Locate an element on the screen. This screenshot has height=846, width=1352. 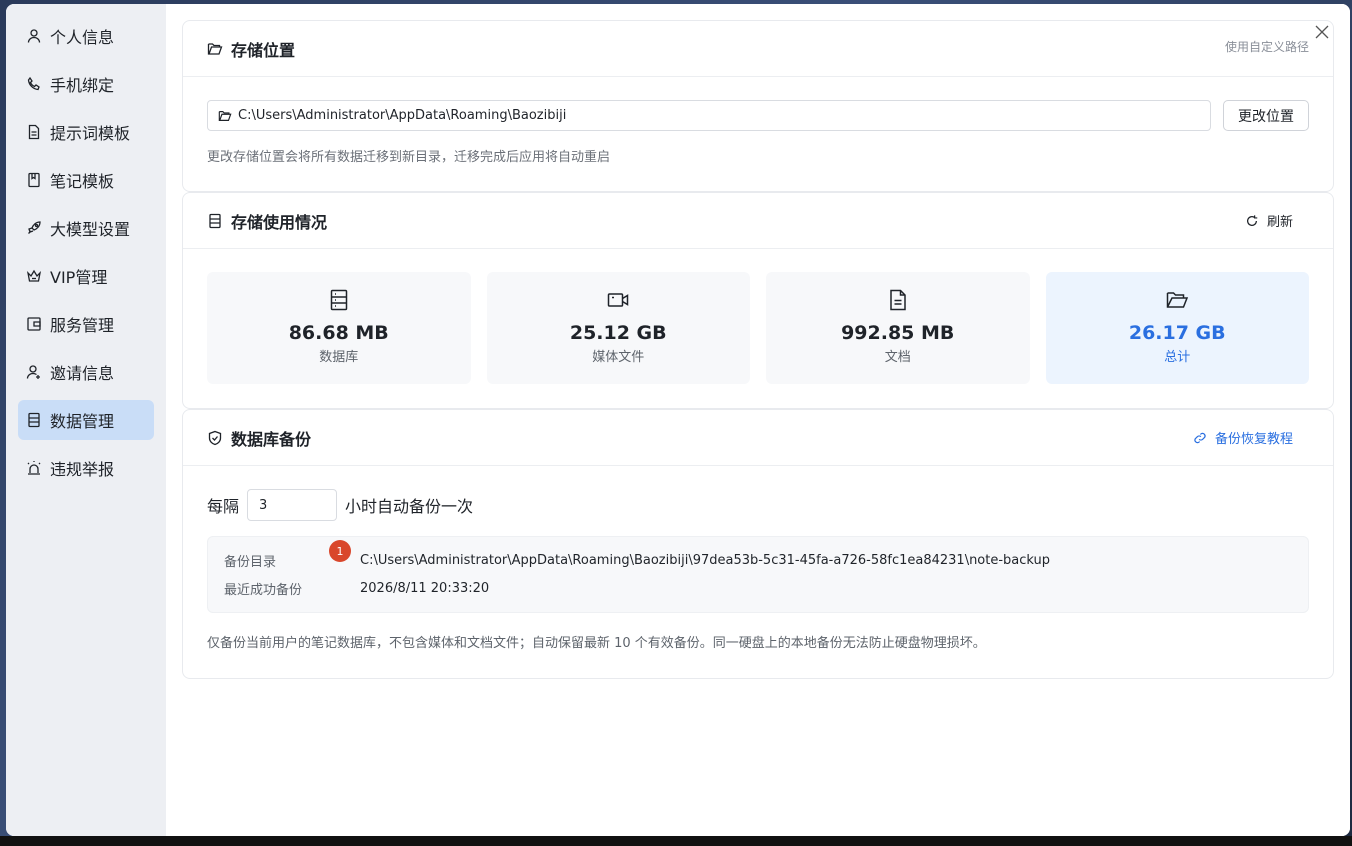
user-plus-icon is located at coordinates (34, 372).